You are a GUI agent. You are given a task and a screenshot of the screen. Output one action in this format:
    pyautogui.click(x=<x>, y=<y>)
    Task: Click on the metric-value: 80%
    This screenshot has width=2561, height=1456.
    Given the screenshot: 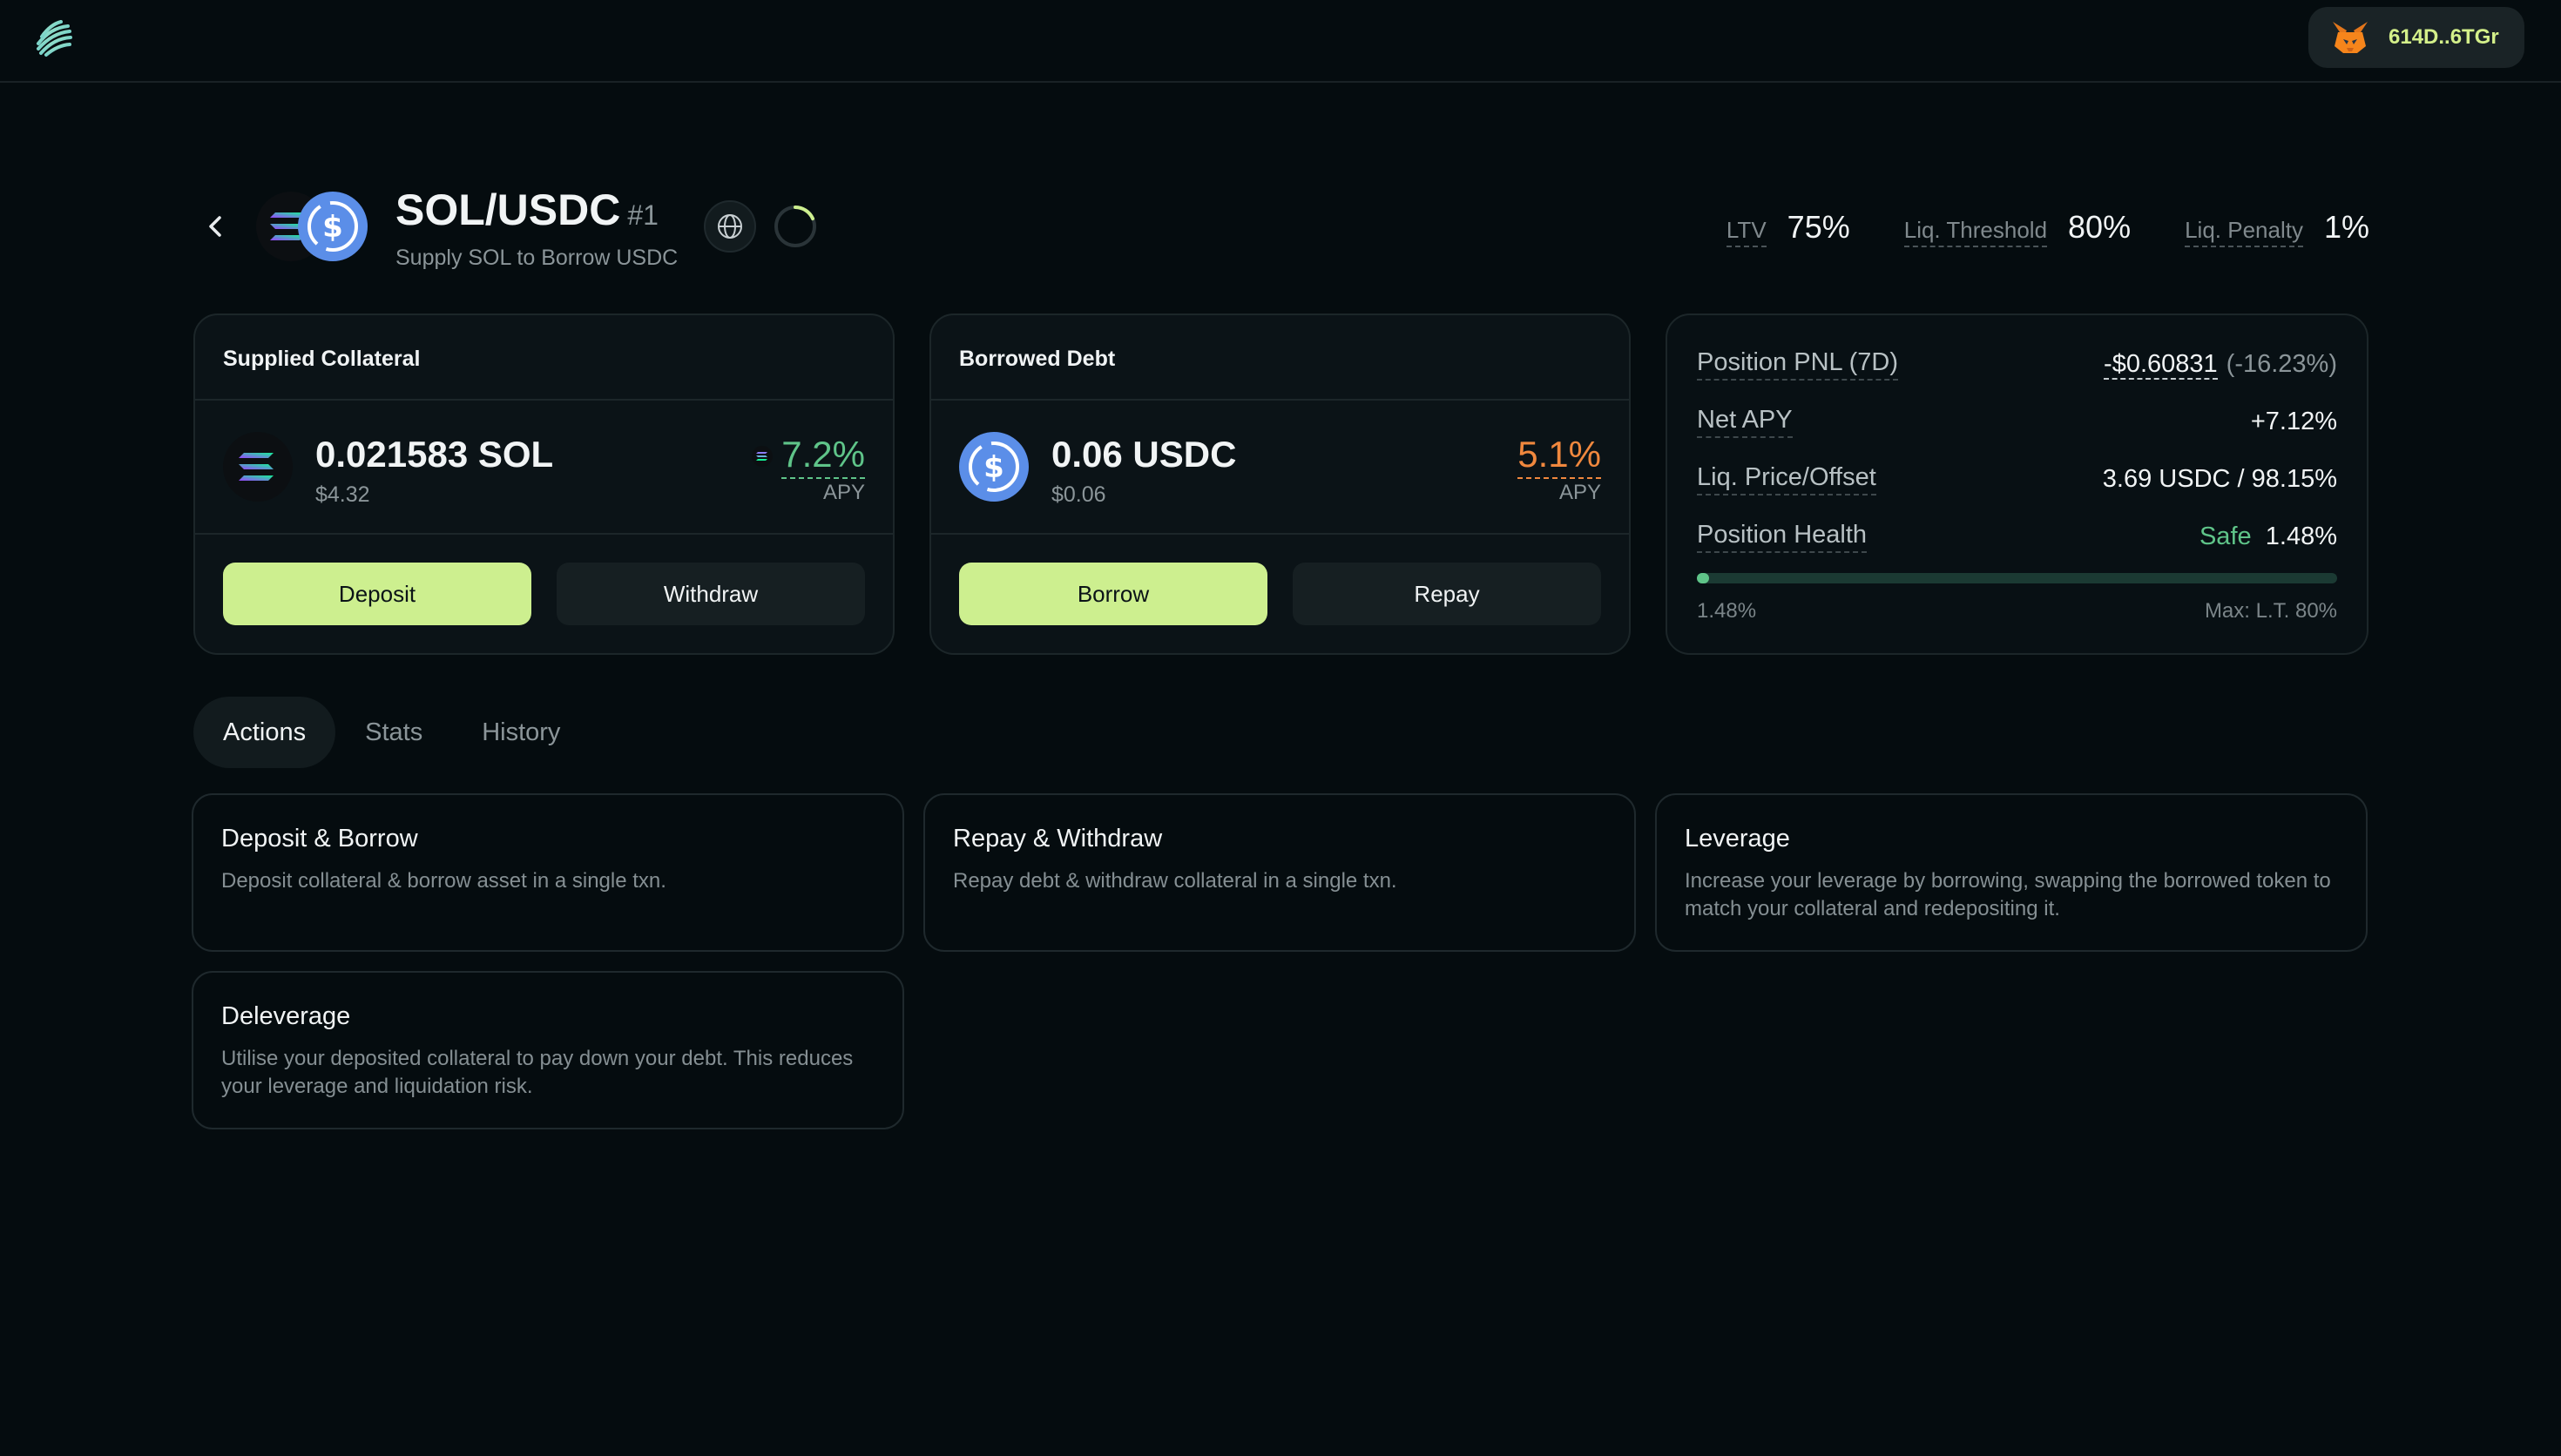 What is the action you would take?
    pyautogui.click(x=2100, y=227)
    